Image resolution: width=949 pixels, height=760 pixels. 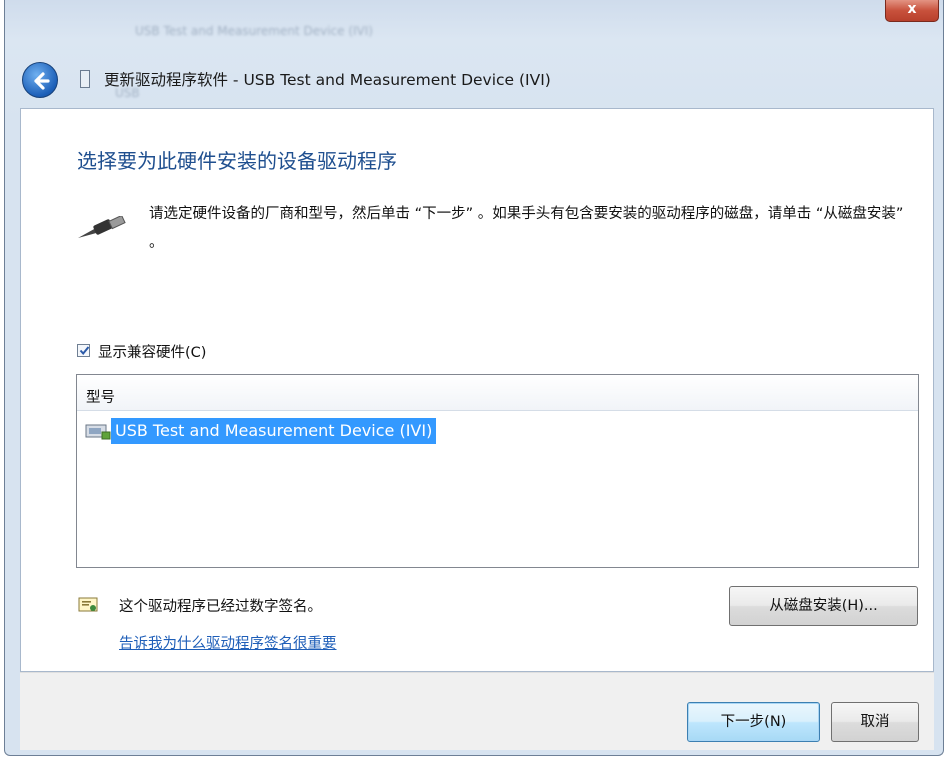 What do you see at coordinates (85, 79) in the screenshot?
I see `device-manager-icon` at bounding box center [85, 79].